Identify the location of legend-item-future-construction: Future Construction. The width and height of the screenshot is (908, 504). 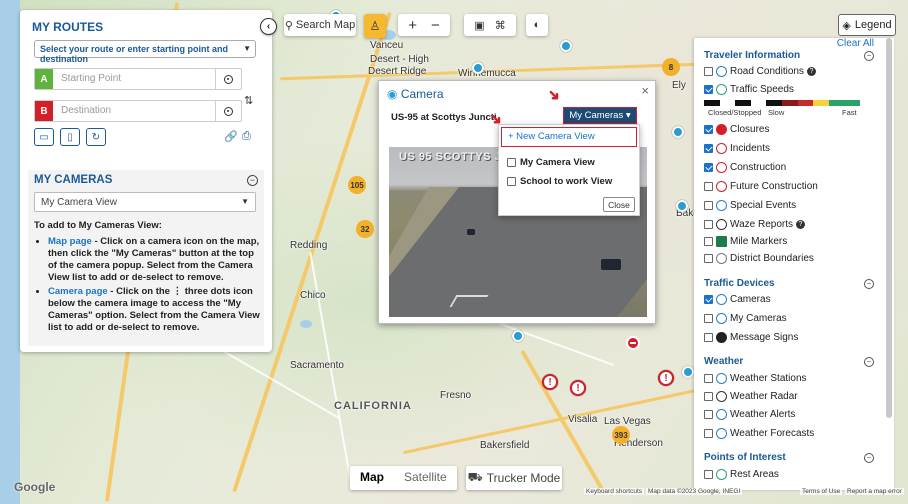
(761, 186).